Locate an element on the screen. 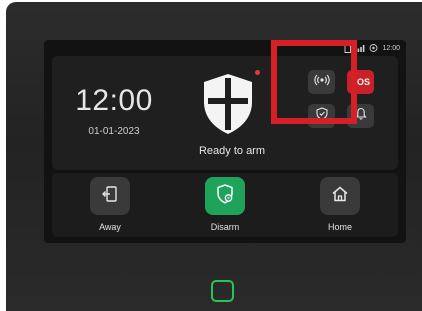 The height and width of the screenshot is (311, 422). highlight-box is located at coordinates (314, 82).